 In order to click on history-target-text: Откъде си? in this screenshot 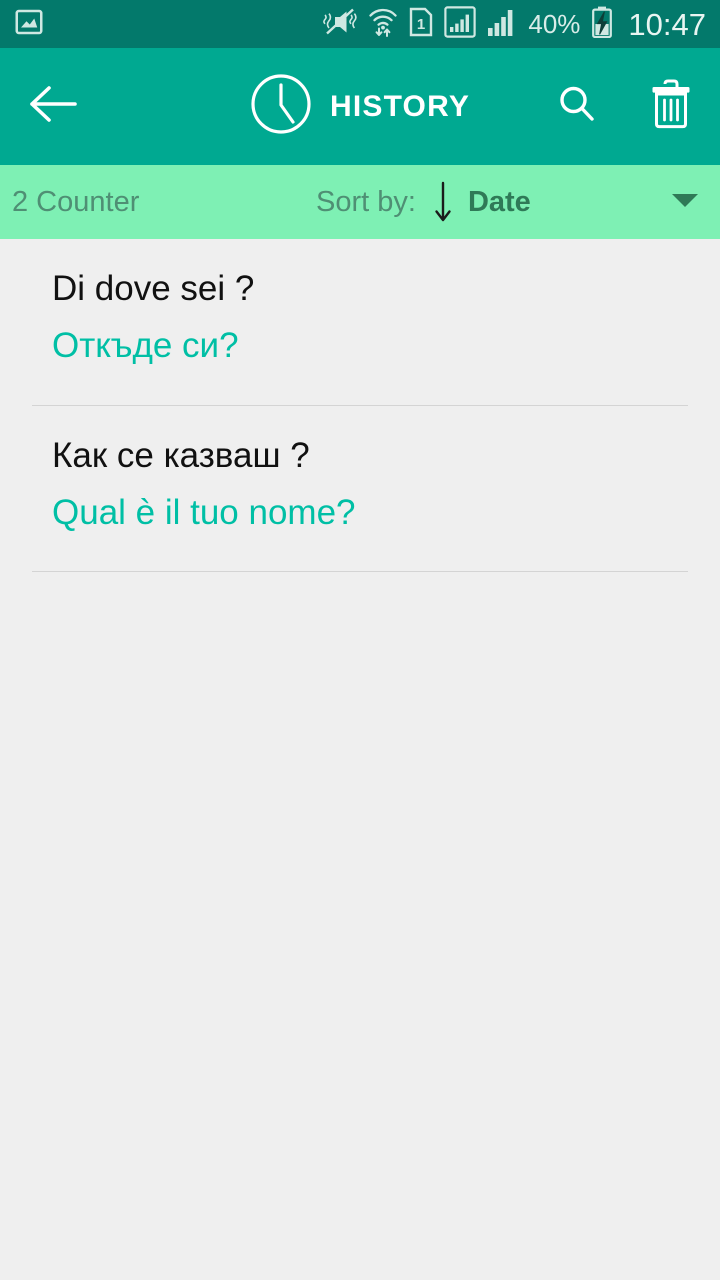, I will do `click(145, 346)`.